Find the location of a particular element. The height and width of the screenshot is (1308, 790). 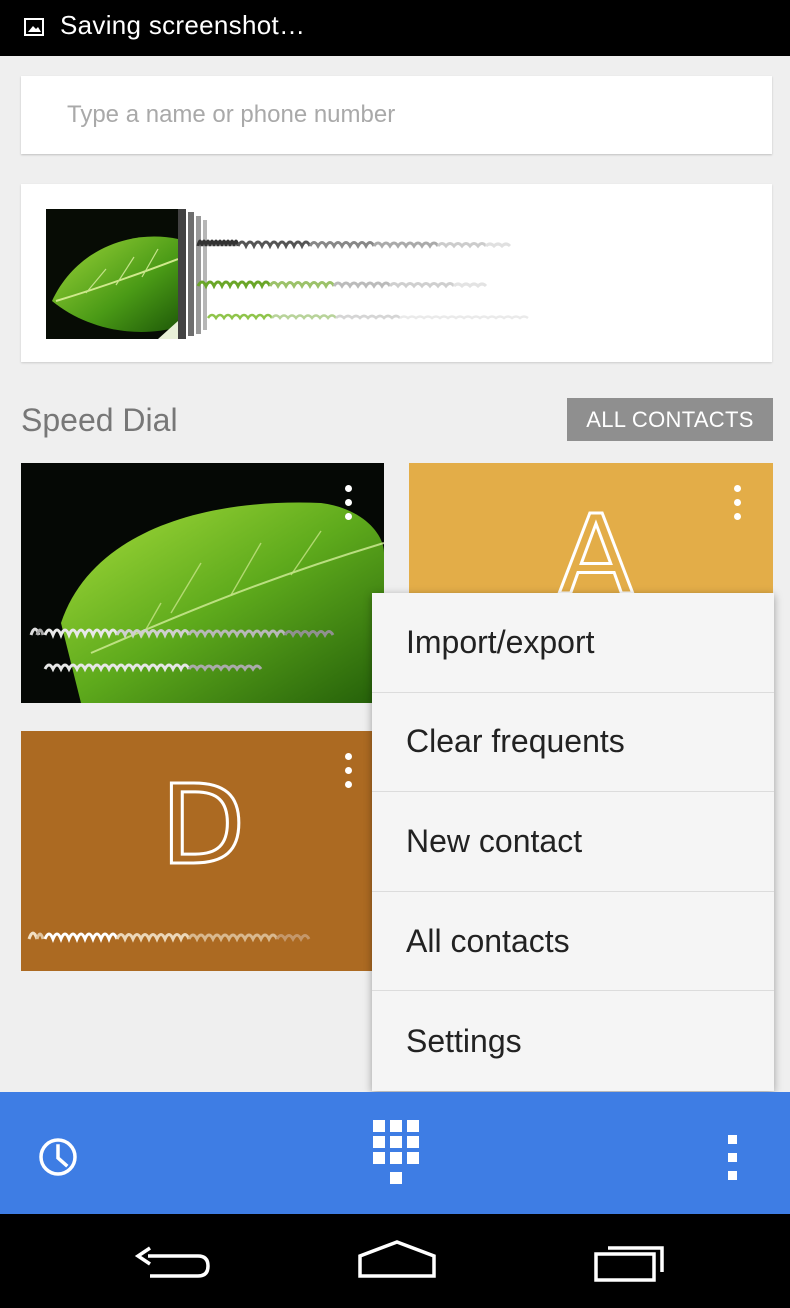

menu-item-label: Import/export is located at coordinates (500, 641).